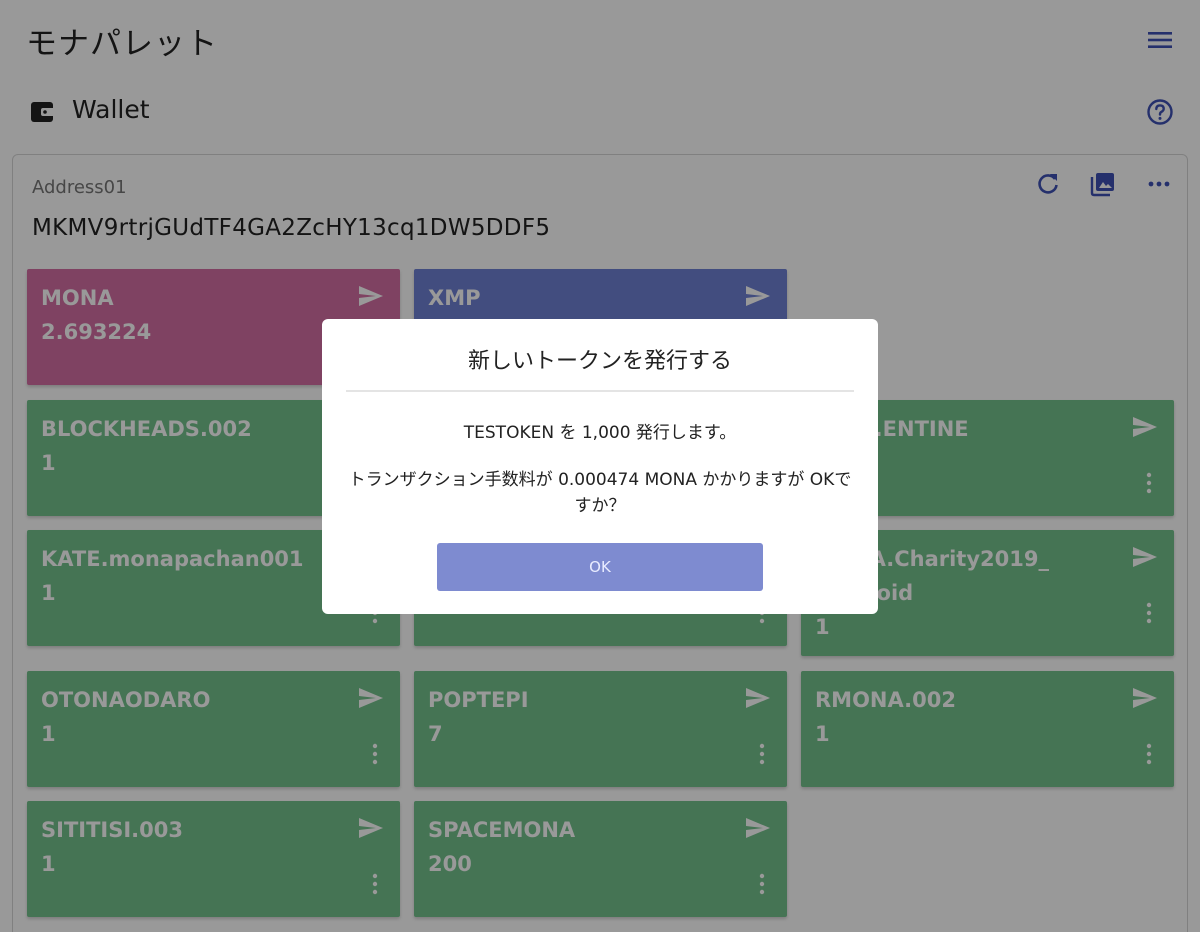 The image size is (1200, 932). Describe the element at coordinates (600, 493) in the screenshot. I see `dialog-message-fee: トランザクション手数料が 0.000474 MONA かかりますが OKですか？` at that location.